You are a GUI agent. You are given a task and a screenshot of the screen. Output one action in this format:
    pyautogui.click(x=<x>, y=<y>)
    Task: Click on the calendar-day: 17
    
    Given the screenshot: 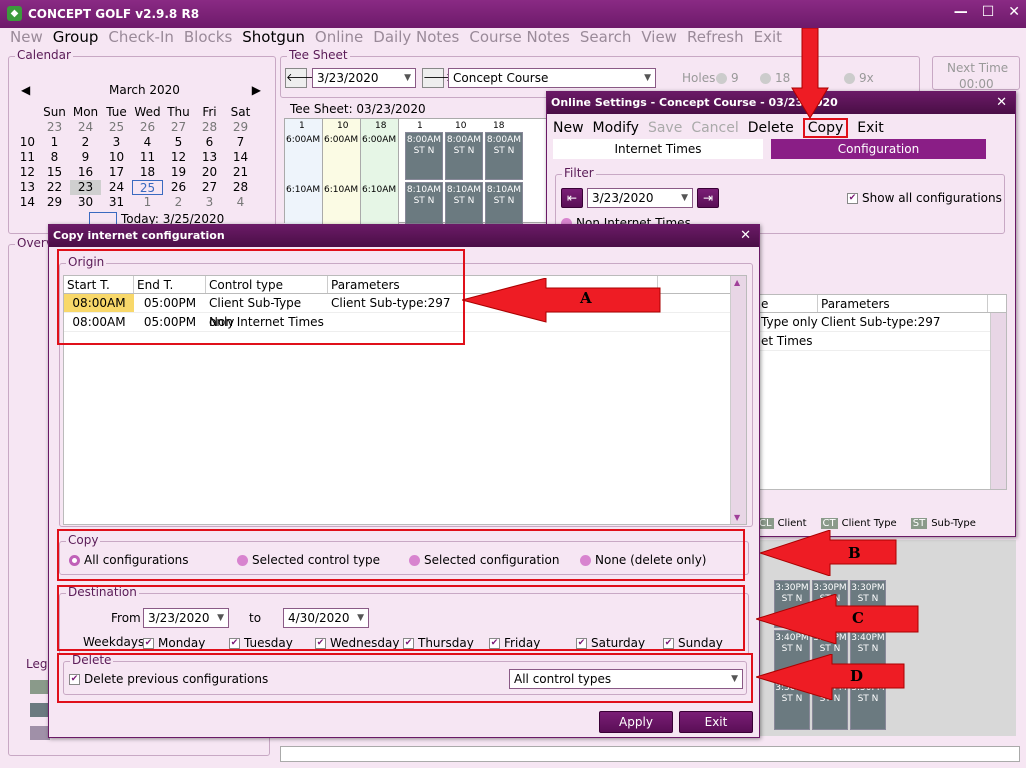 What is the action you would take?
    pyautogui.click(x=116, y=172)
    